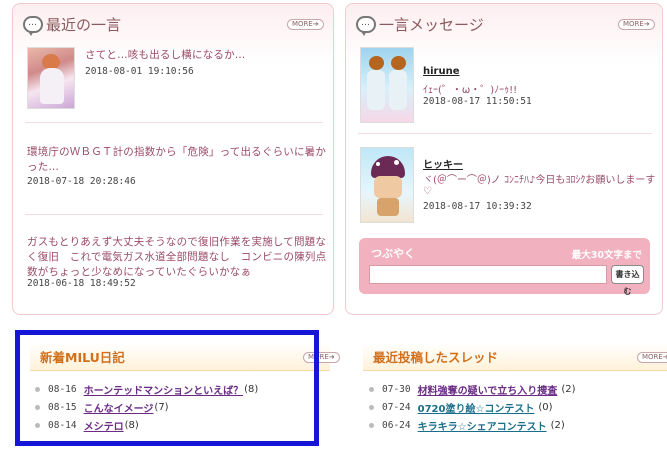  I want to click on message-text: ヾ(＠⌒ー⌒＠)ノ ｺﾝﾆﾁﾊ♪今日もﾖﾛｼｸお願いしまーす♡, so click(539, 186).